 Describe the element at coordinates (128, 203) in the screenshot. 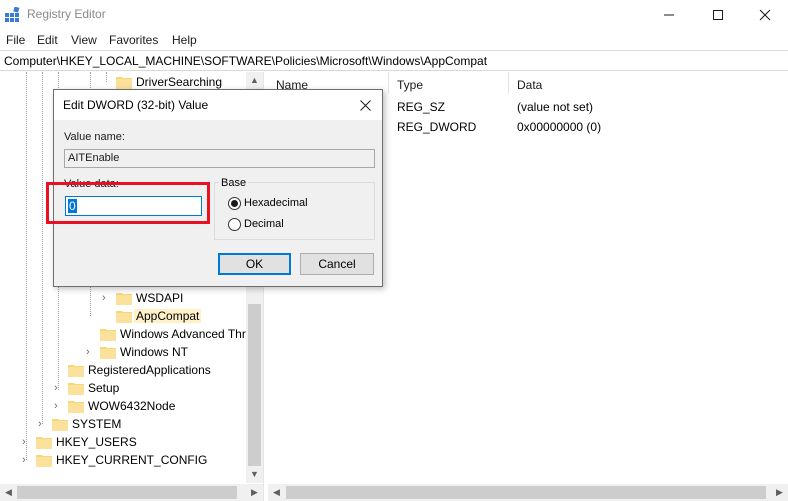

I see `annotation-highlight-box` at that location.